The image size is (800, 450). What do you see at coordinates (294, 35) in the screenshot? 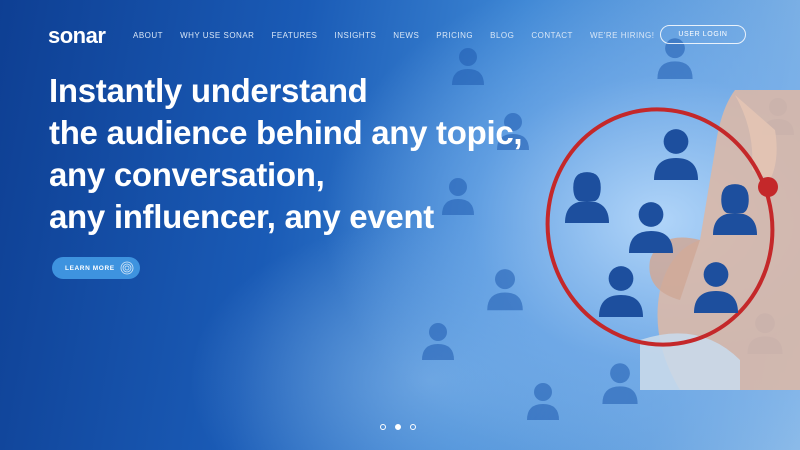
I see `nav-item-features: FEATURES` at bounding box center [294, 35].